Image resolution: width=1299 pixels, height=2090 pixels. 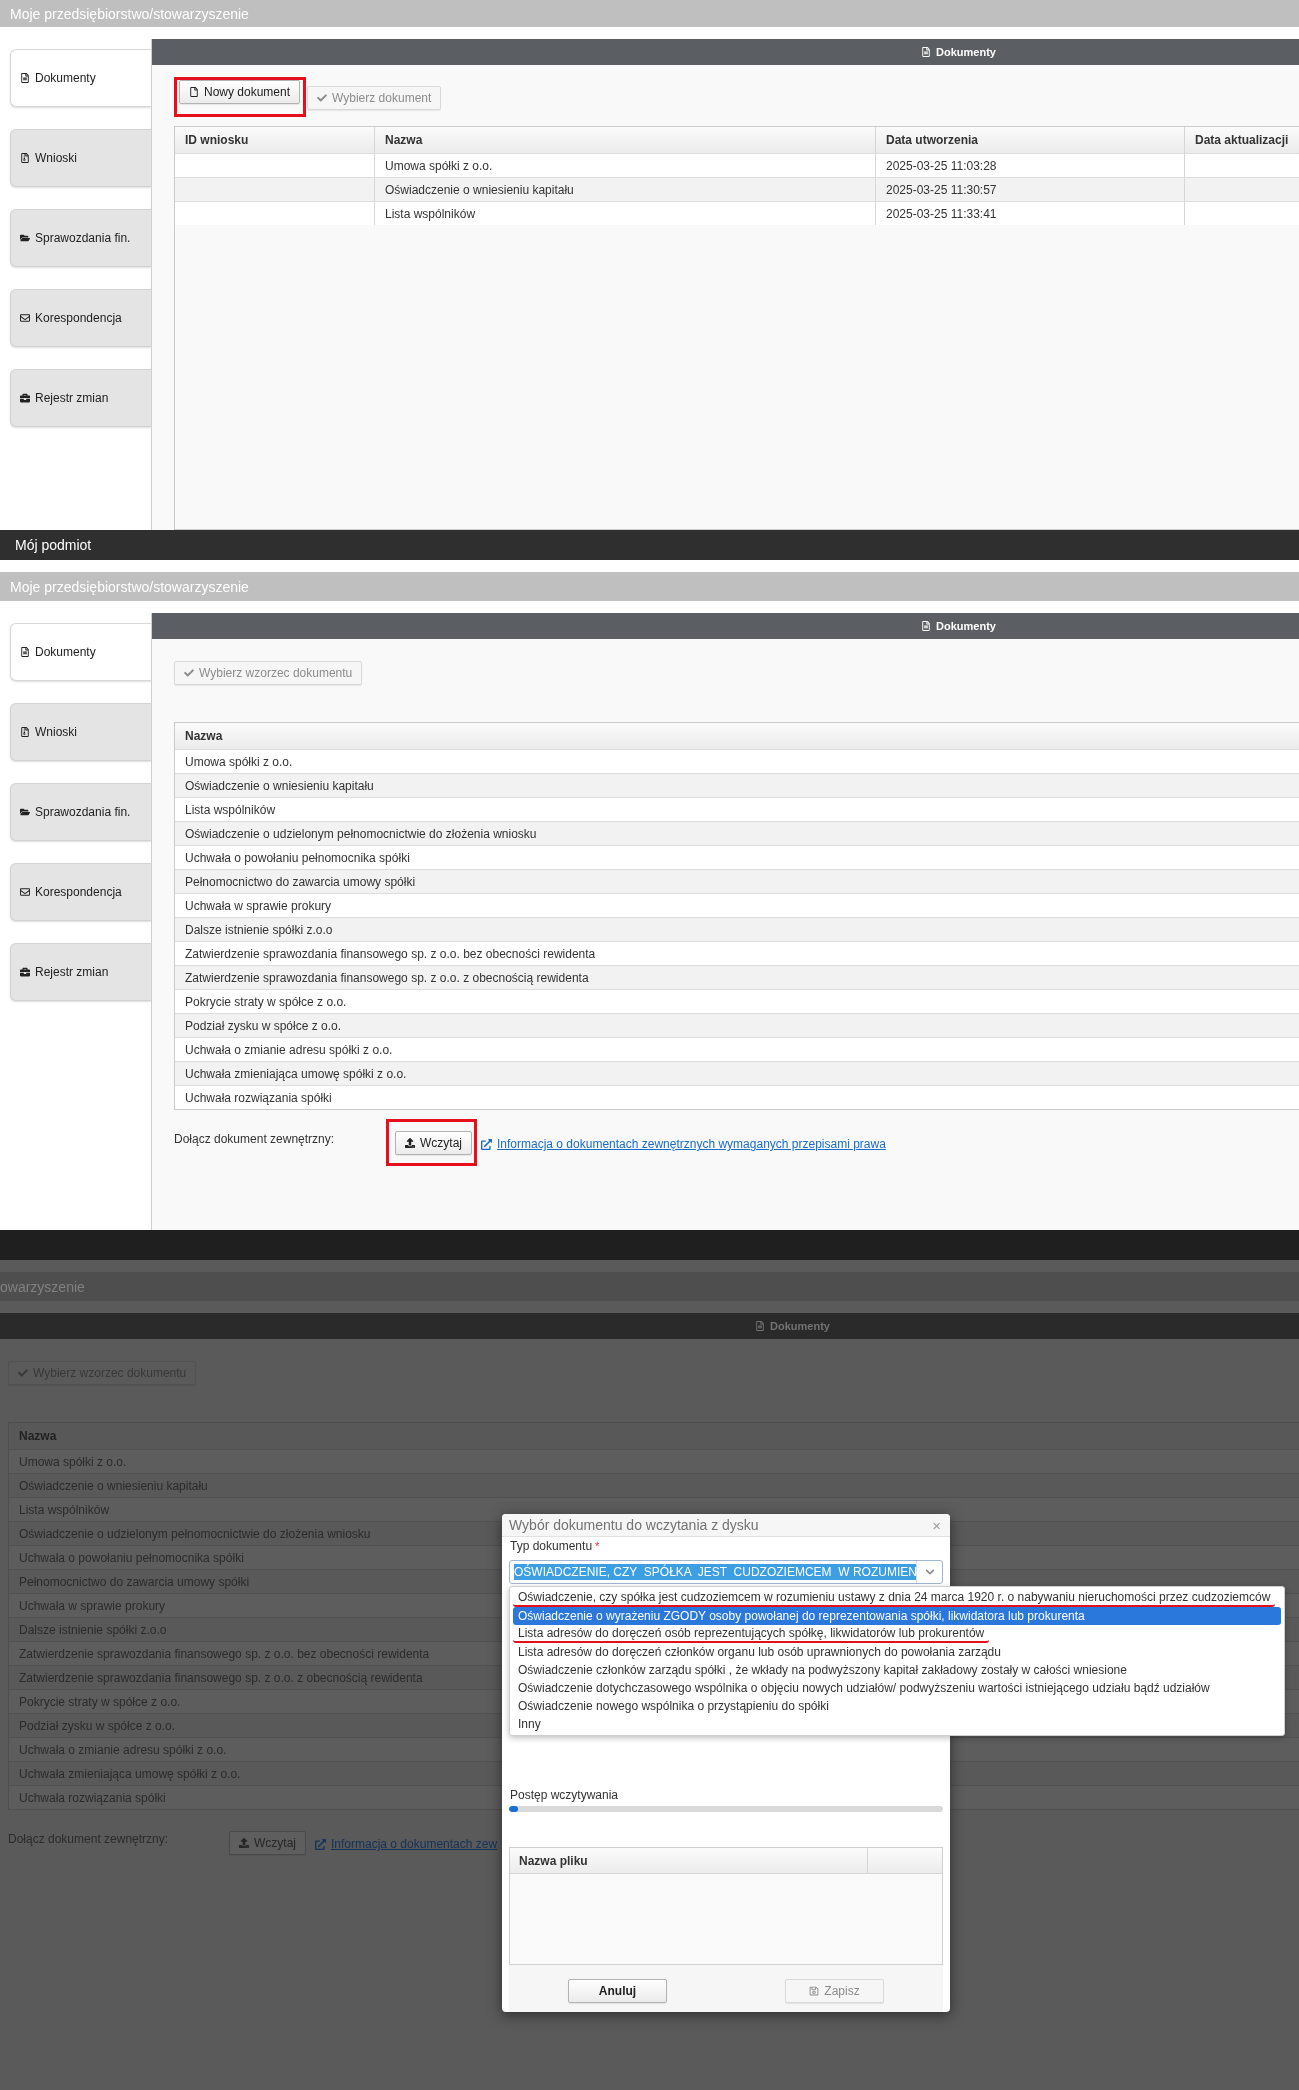 I want to click on table-cell-text: Uchwała zmieniająca umowę spółki z o.o., so click(x=296, y=1074).